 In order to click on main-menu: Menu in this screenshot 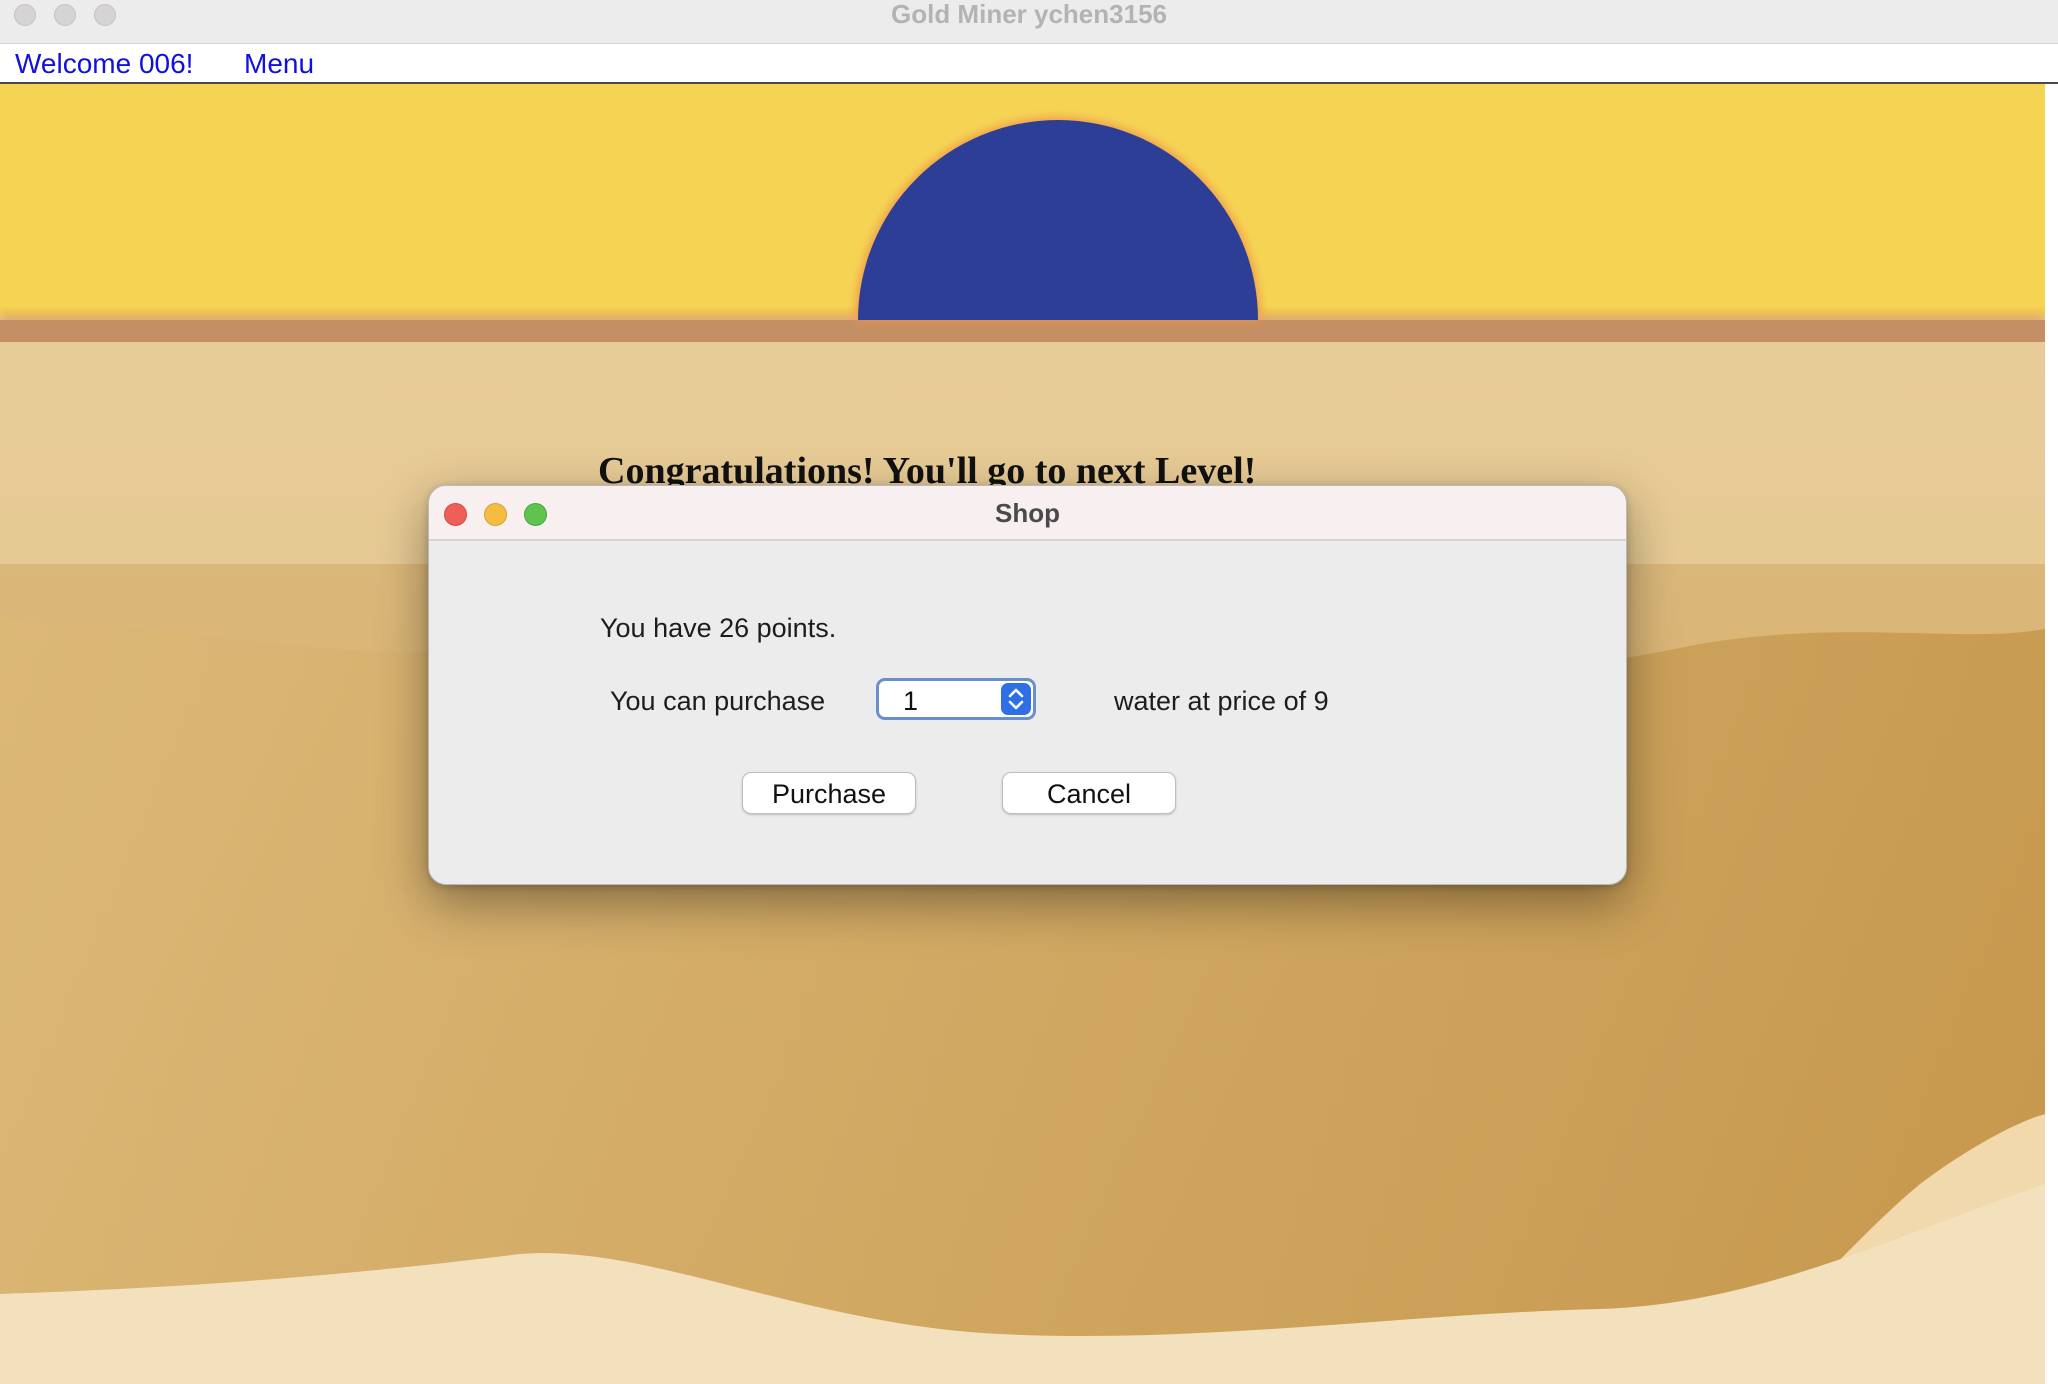, I will do `click(279, 64)`.